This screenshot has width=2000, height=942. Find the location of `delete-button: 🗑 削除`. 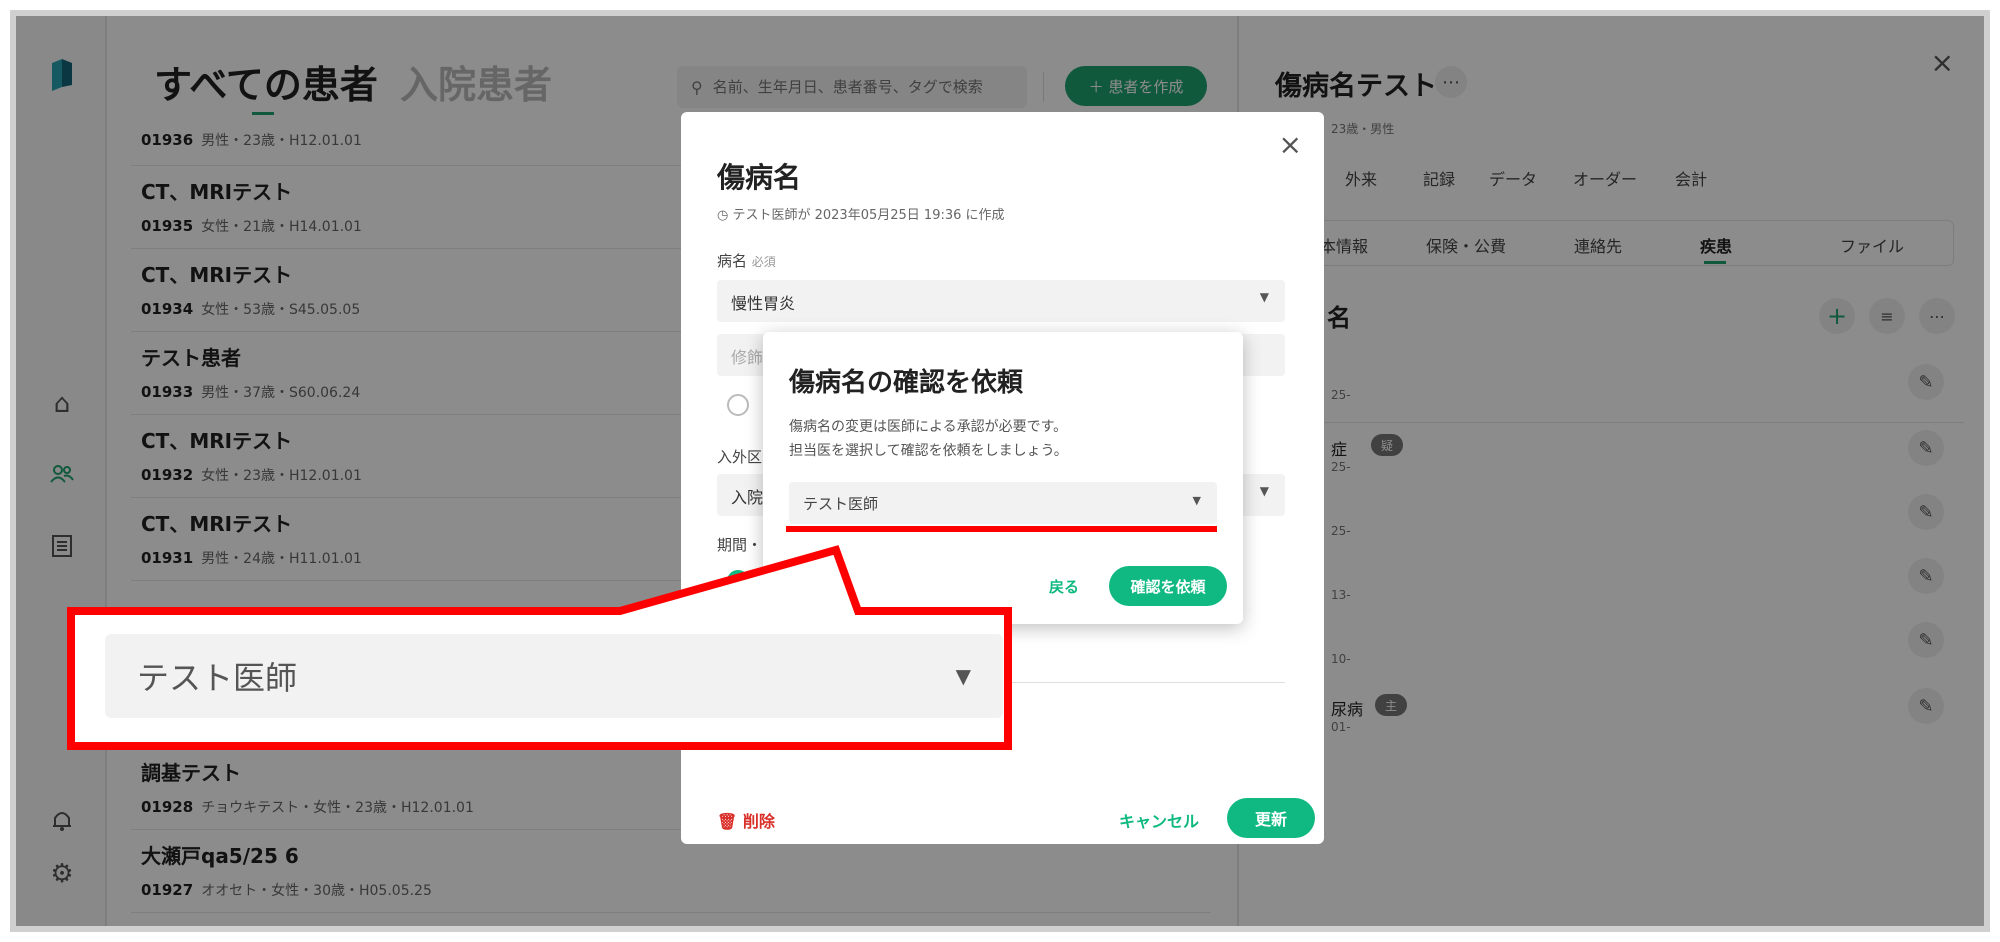

delete-button: 🗑 削除 is located at coordinates (746, 820).